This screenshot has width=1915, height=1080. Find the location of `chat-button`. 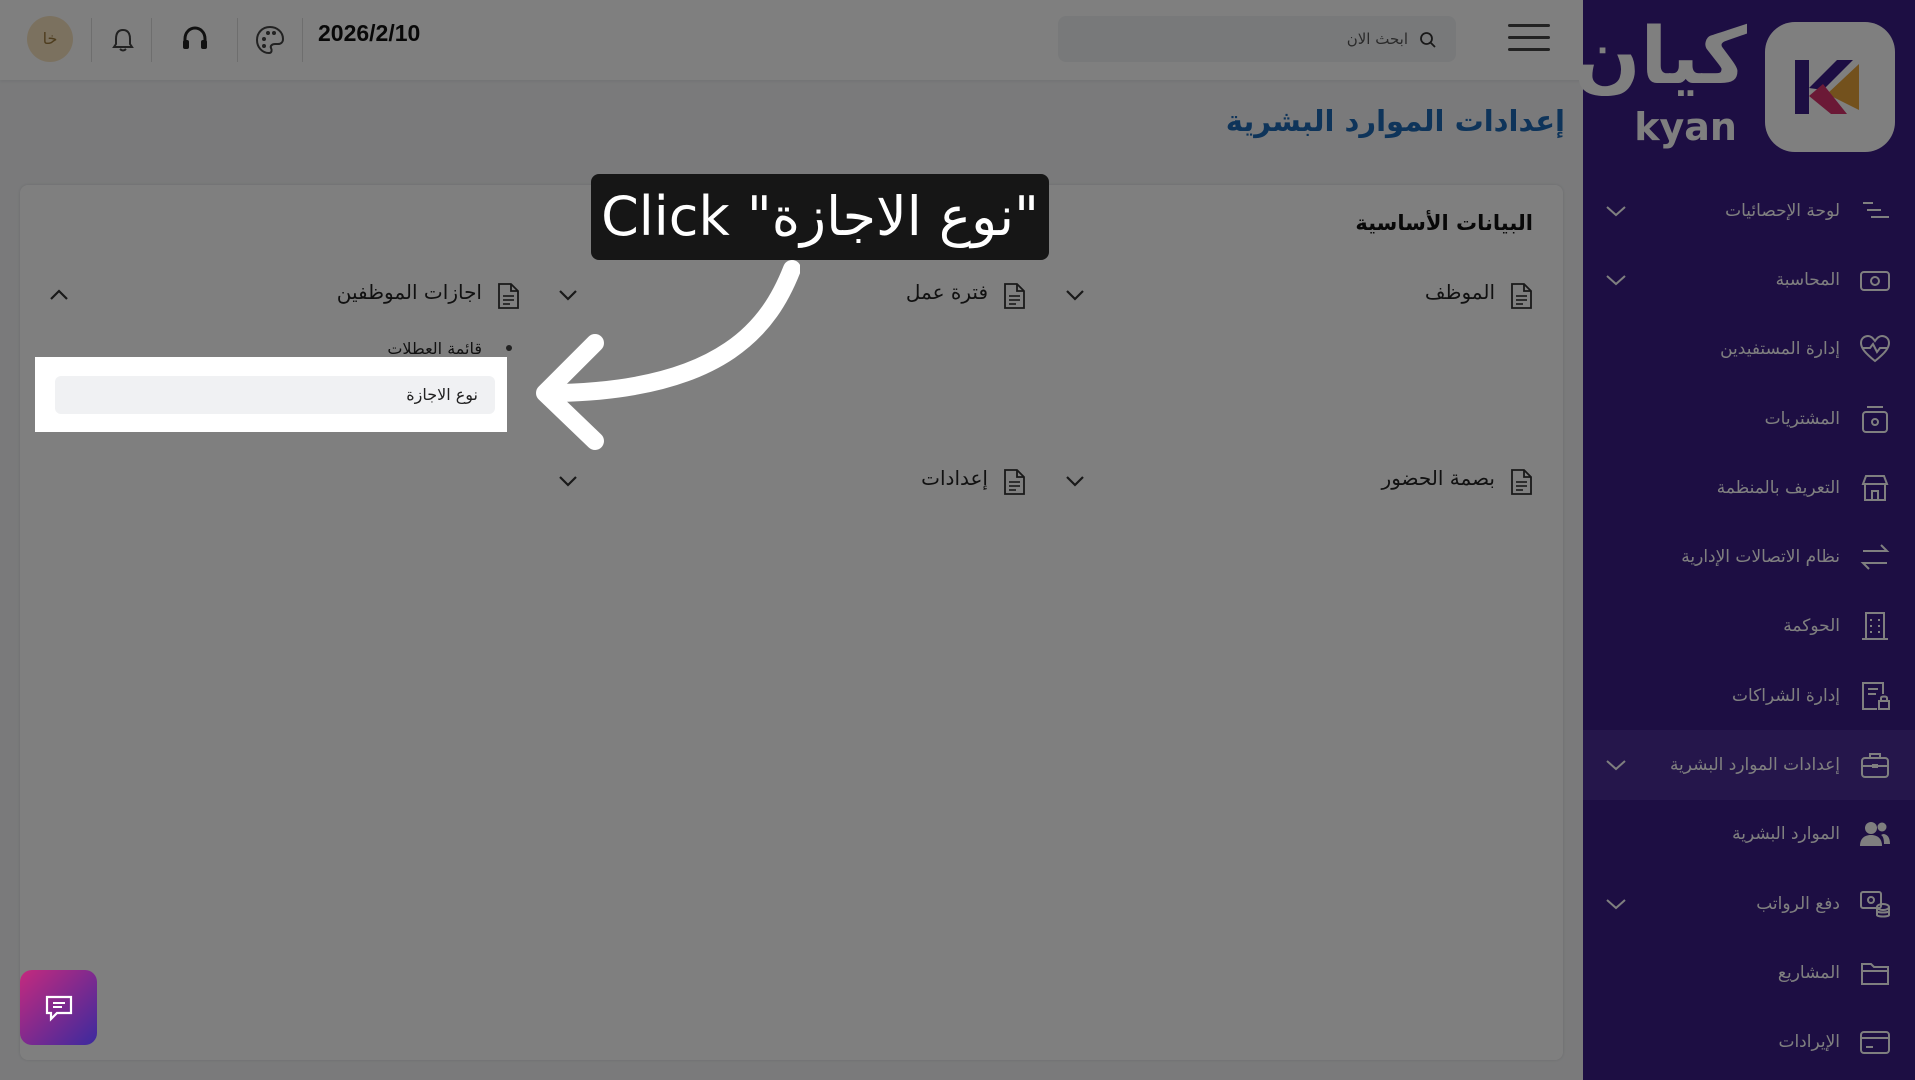

chat-button is located at coordinates (58, 1007).